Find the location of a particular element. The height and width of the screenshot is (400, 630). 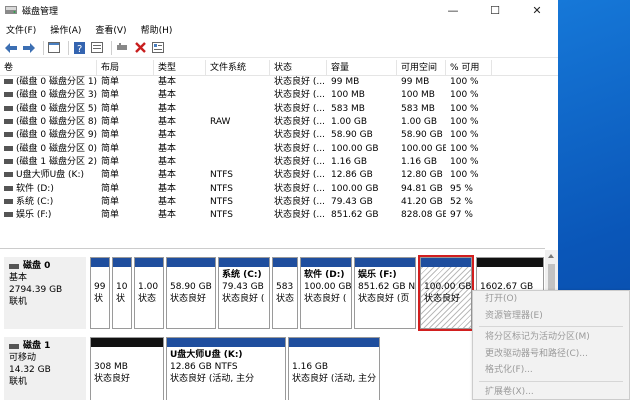

cell-free-space: 583 MB is located at coordinates (418, 108).